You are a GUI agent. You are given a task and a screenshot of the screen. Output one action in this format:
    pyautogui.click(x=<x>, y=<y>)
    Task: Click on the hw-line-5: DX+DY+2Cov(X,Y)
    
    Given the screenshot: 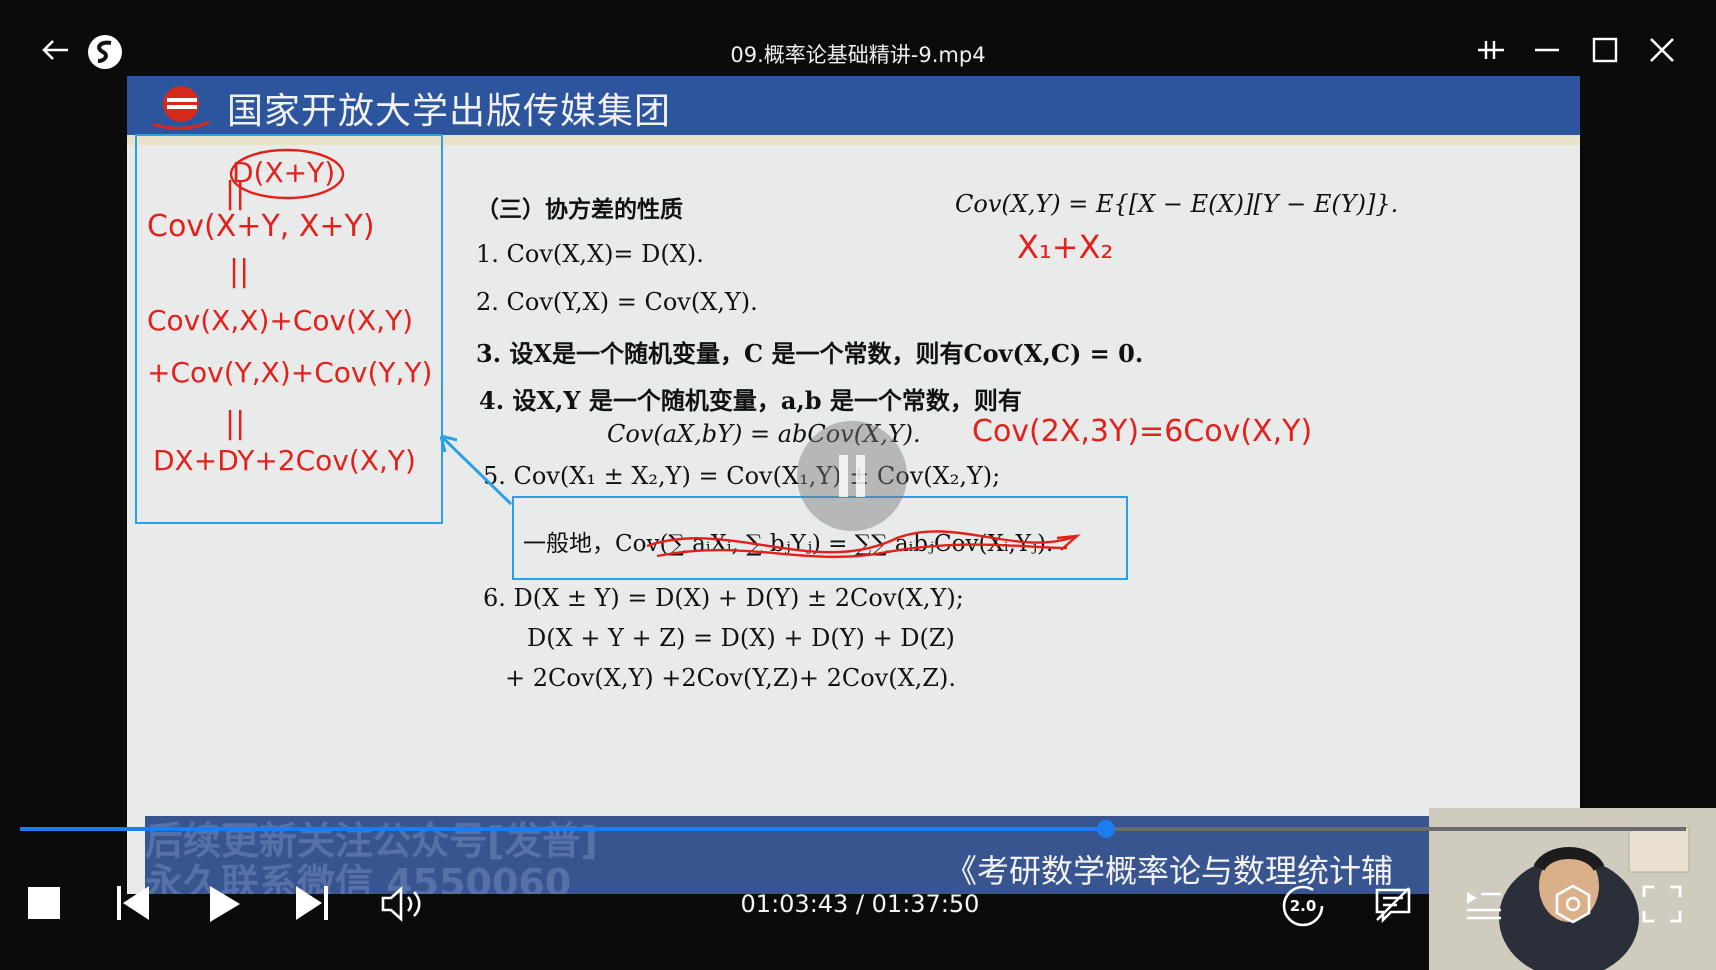 What is the action you would take?
    pyautogui.click(x=284, y=460)
    